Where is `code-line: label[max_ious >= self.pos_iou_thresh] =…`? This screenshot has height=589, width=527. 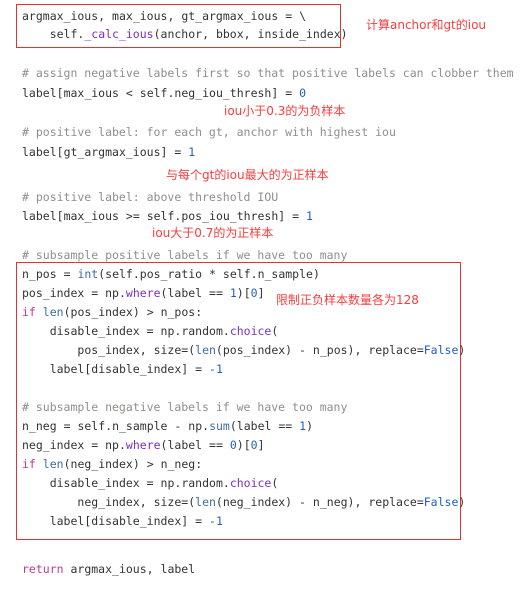 code-line: label[max_ious >= self.pos_iou_thresh] =… is located at coordinates (167, 216).